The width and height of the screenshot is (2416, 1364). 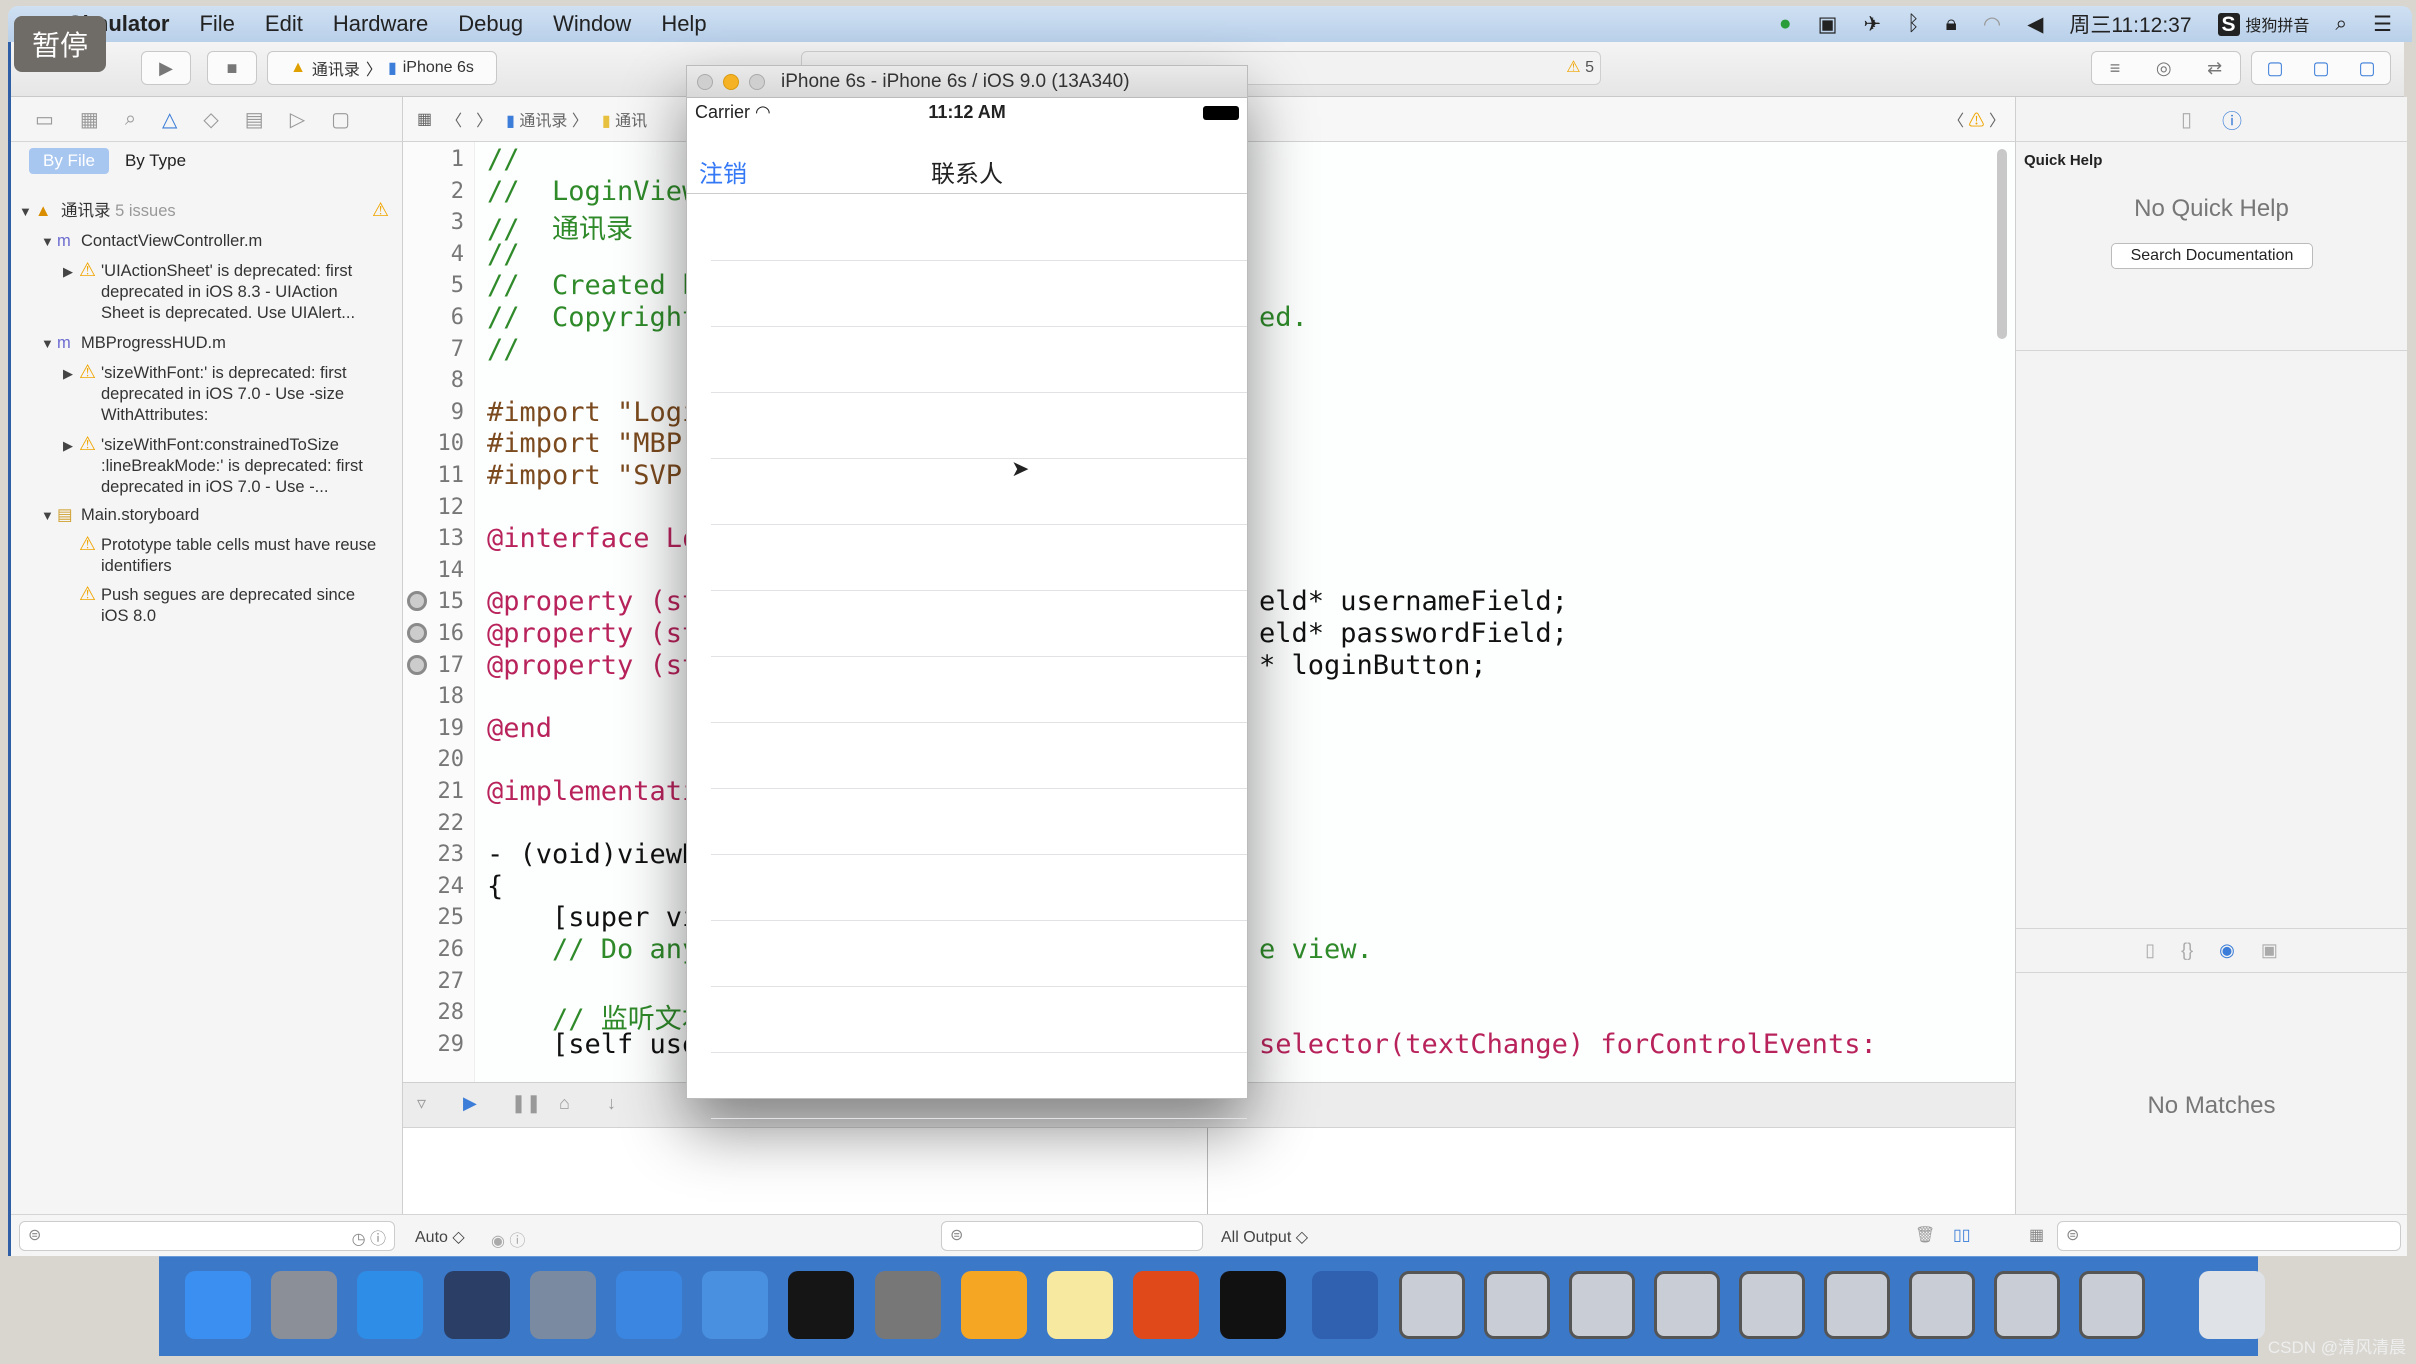 I want to click on navigator-filter: ⊜ ◷ ⓘ, so click(x=207, y=1236).